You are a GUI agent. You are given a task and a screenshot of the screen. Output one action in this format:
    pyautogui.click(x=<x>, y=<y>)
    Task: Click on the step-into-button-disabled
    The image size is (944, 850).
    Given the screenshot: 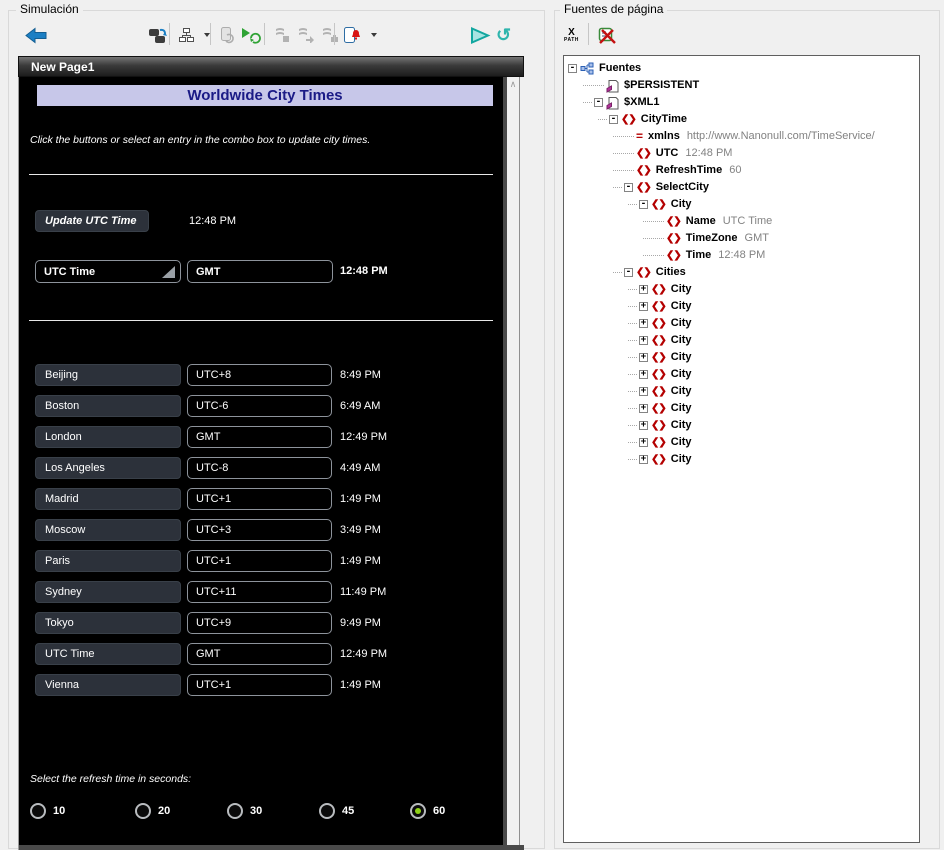 What is the action you would take?
    pyautogui.click(x=284, y=35)
    